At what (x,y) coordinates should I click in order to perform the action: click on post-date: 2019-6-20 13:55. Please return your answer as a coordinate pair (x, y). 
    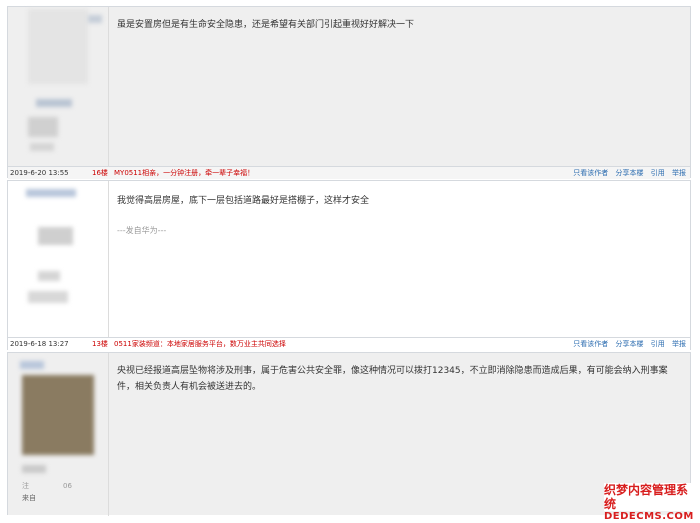
    Looking at the image, I should click on (39, 173).